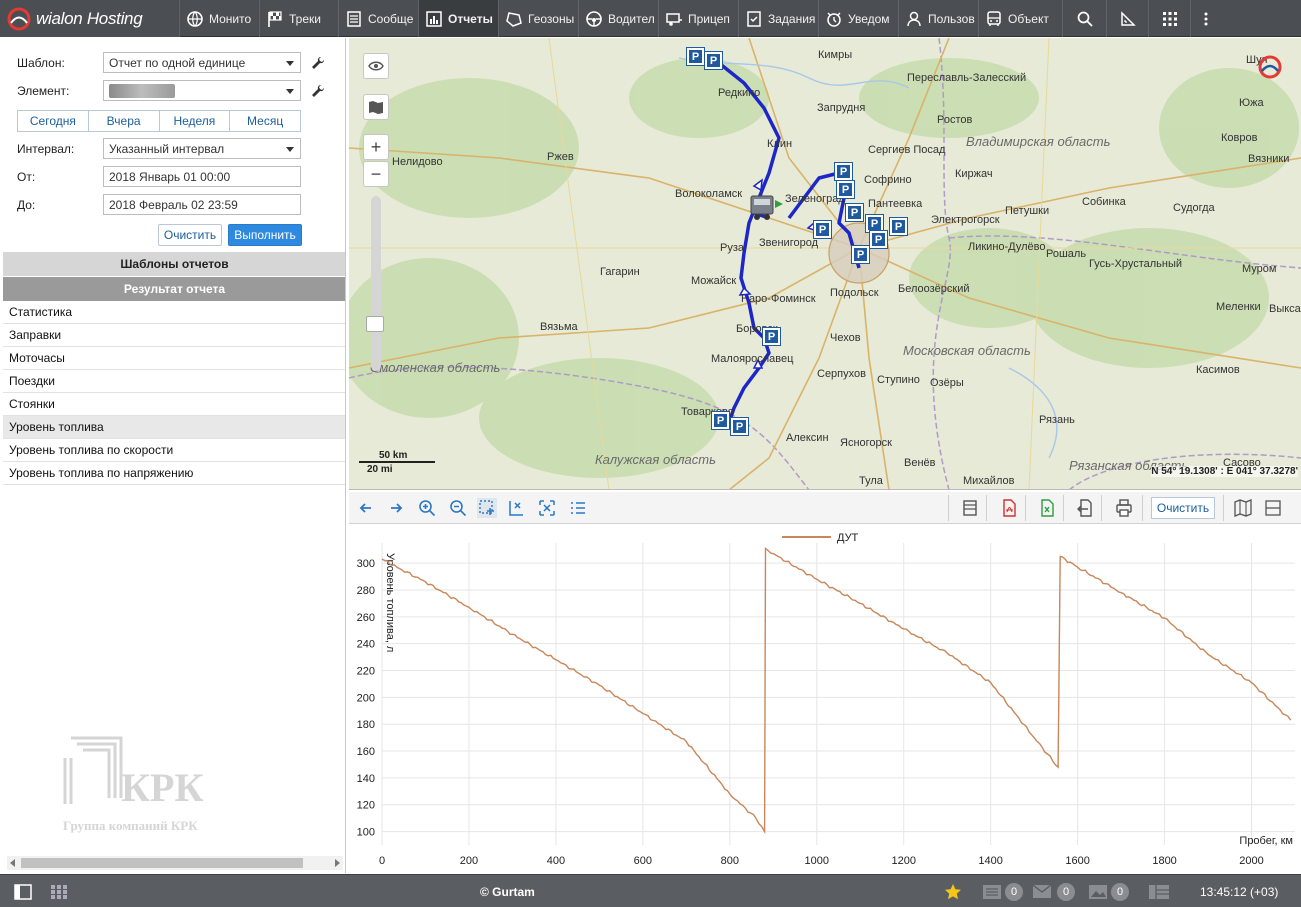  What do you see at coordinates (399, 462) in the screenshot?
I see `map-scale: 50 km 20 mi` at bounding box center [399, 462].